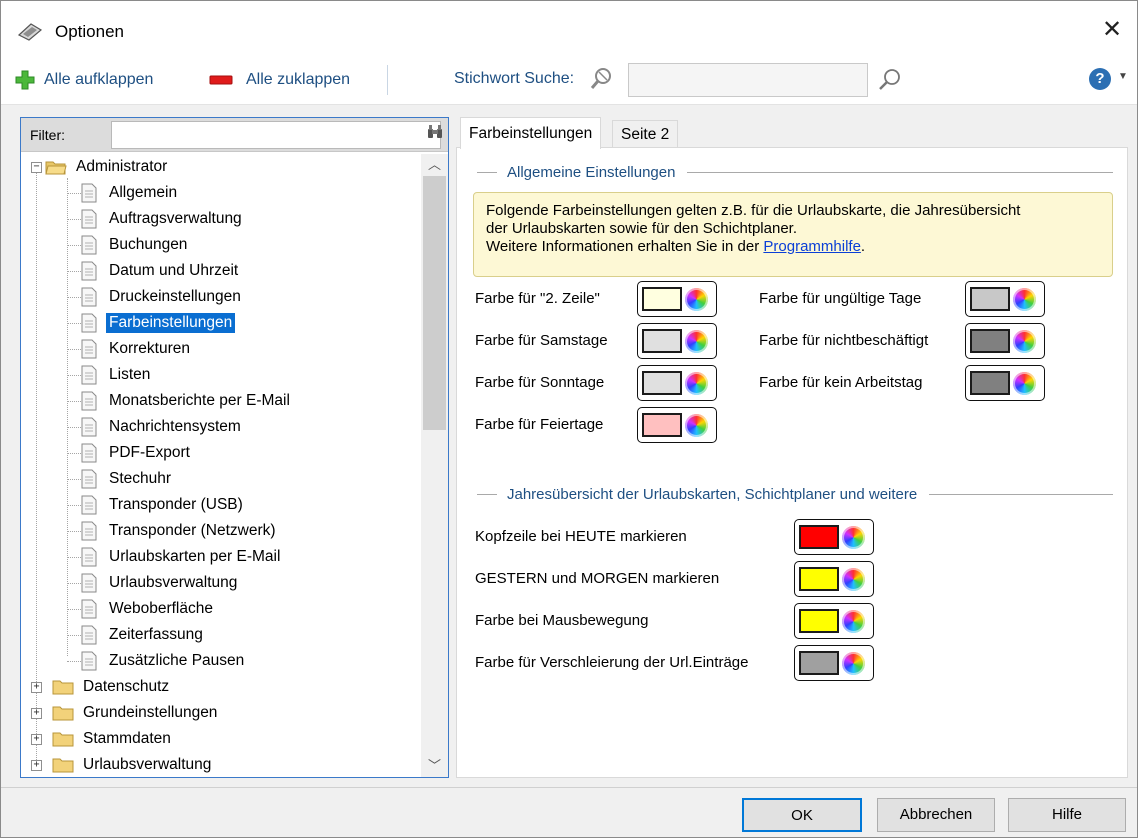 The width and height of the screenshot is (1138, 838). What do you see at coordinates (434, 165) in the screenshot?
I see `scroll-up-icon: ︿` at bounding box center [434, 165].